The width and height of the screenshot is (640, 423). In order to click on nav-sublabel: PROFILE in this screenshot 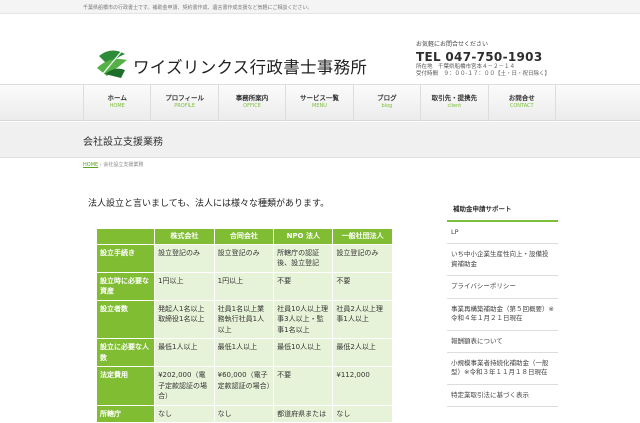, I will do `click(184, 105)`.